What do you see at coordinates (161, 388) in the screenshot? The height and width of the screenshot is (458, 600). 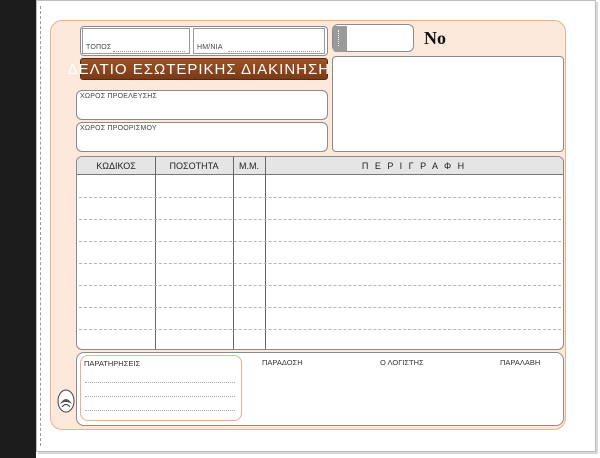 I see `remarks-field: ΠΑΡΑΤΗΡΗΣΕΙΣ` at bounding box center [161, 388].